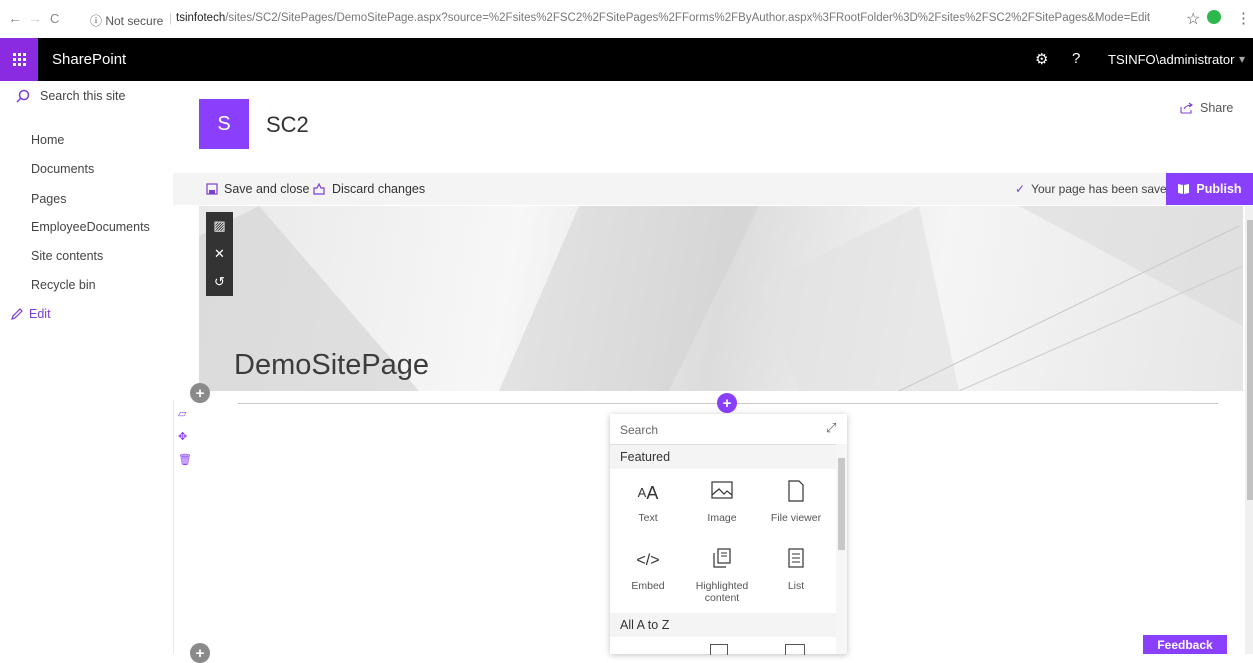 The width and height of the screenshot is (1253, 663). I want to click on tool-image: Image, so click(722, 502).